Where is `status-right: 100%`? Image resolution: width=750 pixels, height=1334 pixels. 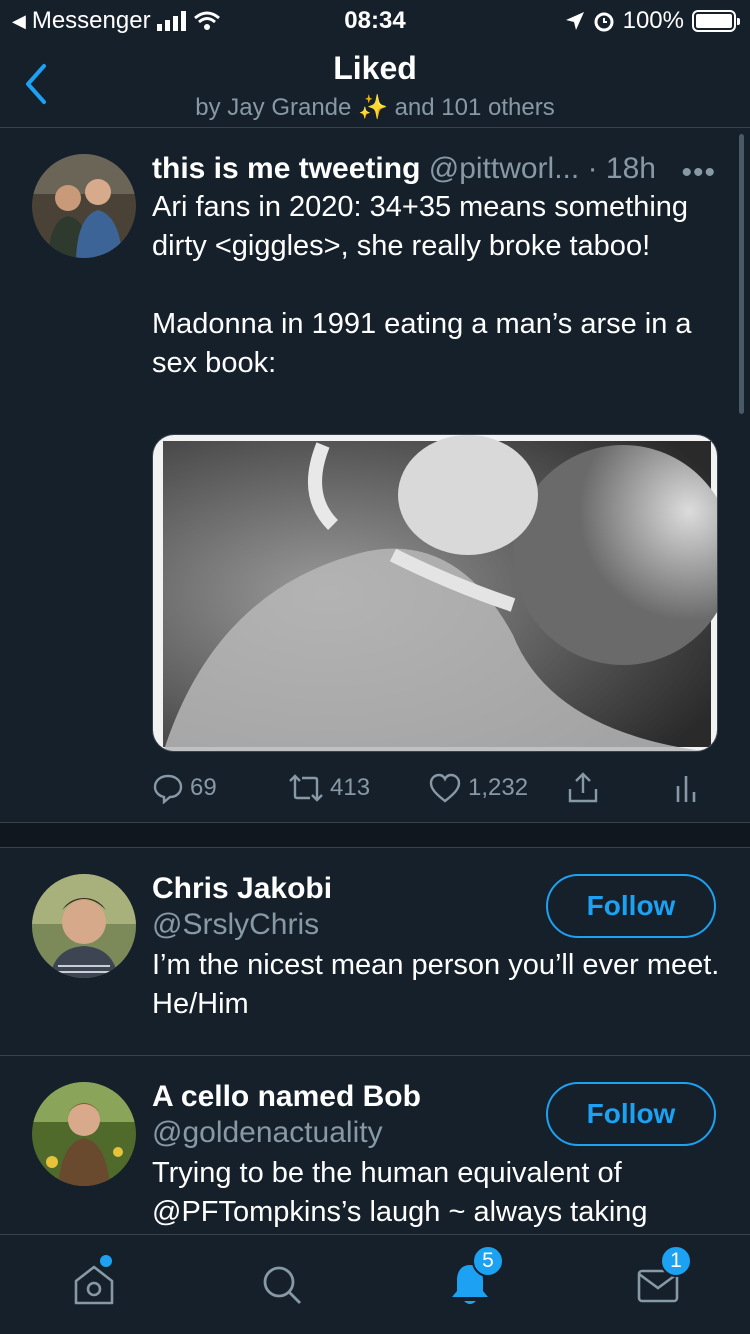
status-right: 100% is located at coordinates (652, 21).